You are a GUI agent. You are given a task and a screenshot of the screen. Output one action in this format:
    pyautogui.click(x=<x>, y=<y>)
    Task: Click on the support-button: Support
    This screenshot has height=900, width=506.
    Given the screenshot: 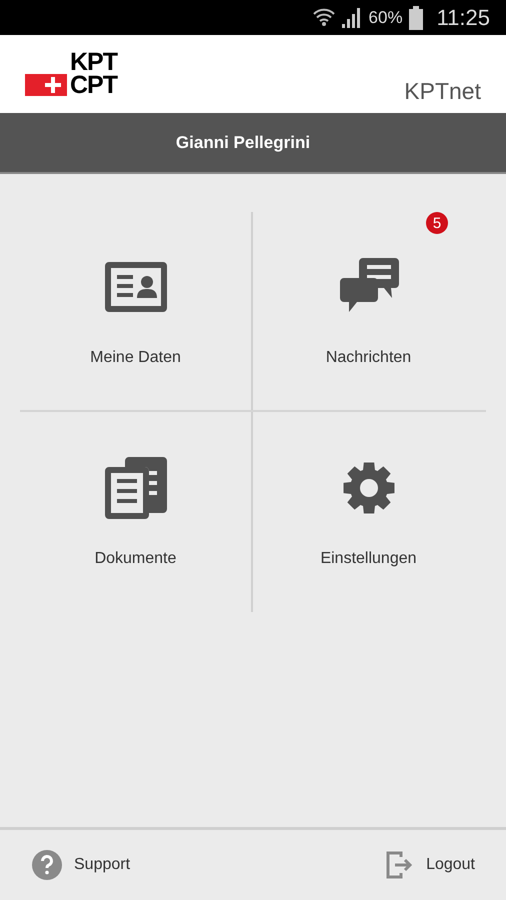 What is the action you would take?
    pyautogui.click(x=81, y=865)
    